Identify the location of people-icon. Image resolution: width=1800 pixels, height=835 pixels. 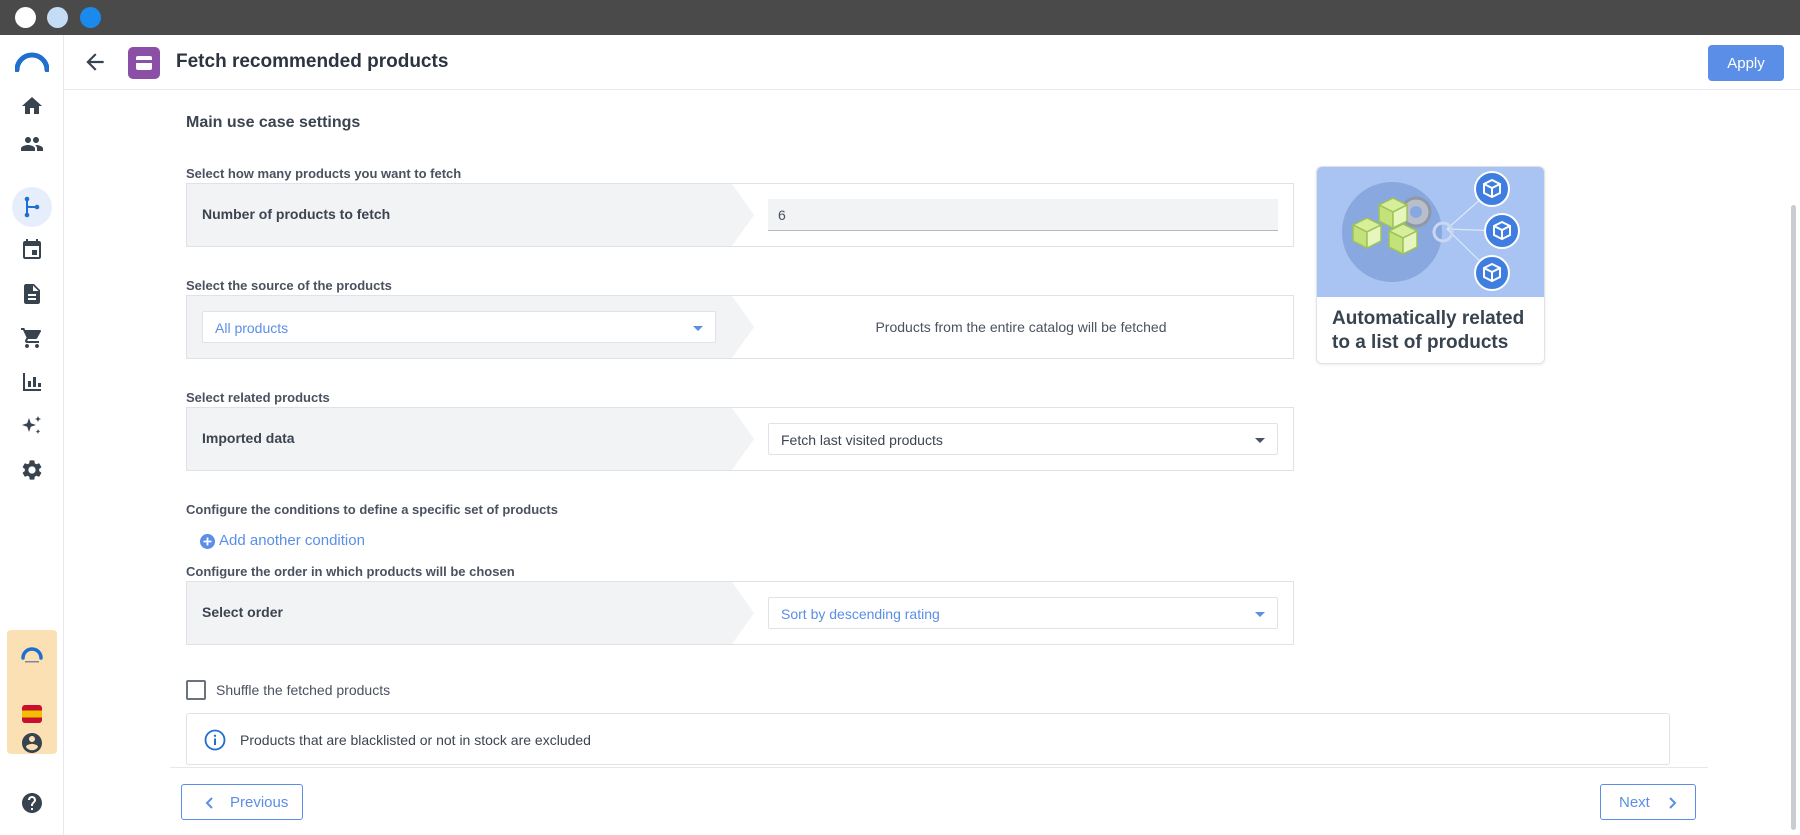
(32, 144).